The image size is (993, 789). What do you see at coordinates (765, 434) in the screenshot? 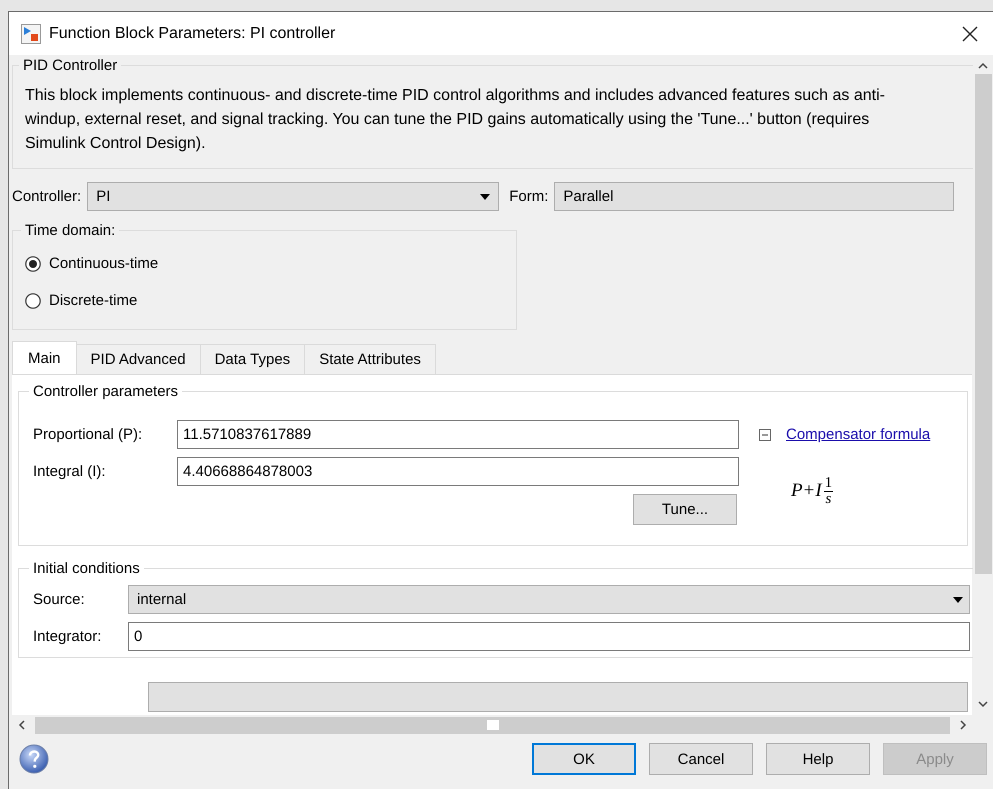
I see `collapse-icon` at bounding box center [765, 434].